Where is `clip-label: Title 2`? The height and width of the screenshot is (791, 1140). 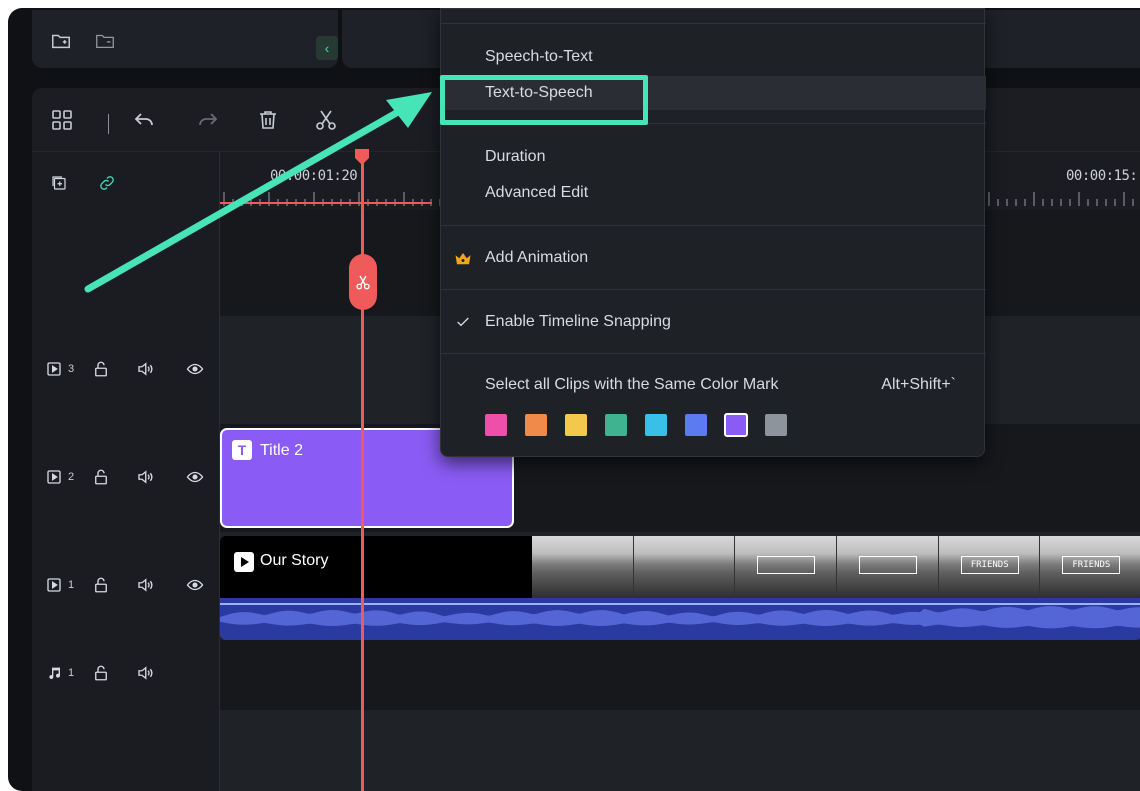 clip-label: Title 2 is located at coordinates (281, 450).